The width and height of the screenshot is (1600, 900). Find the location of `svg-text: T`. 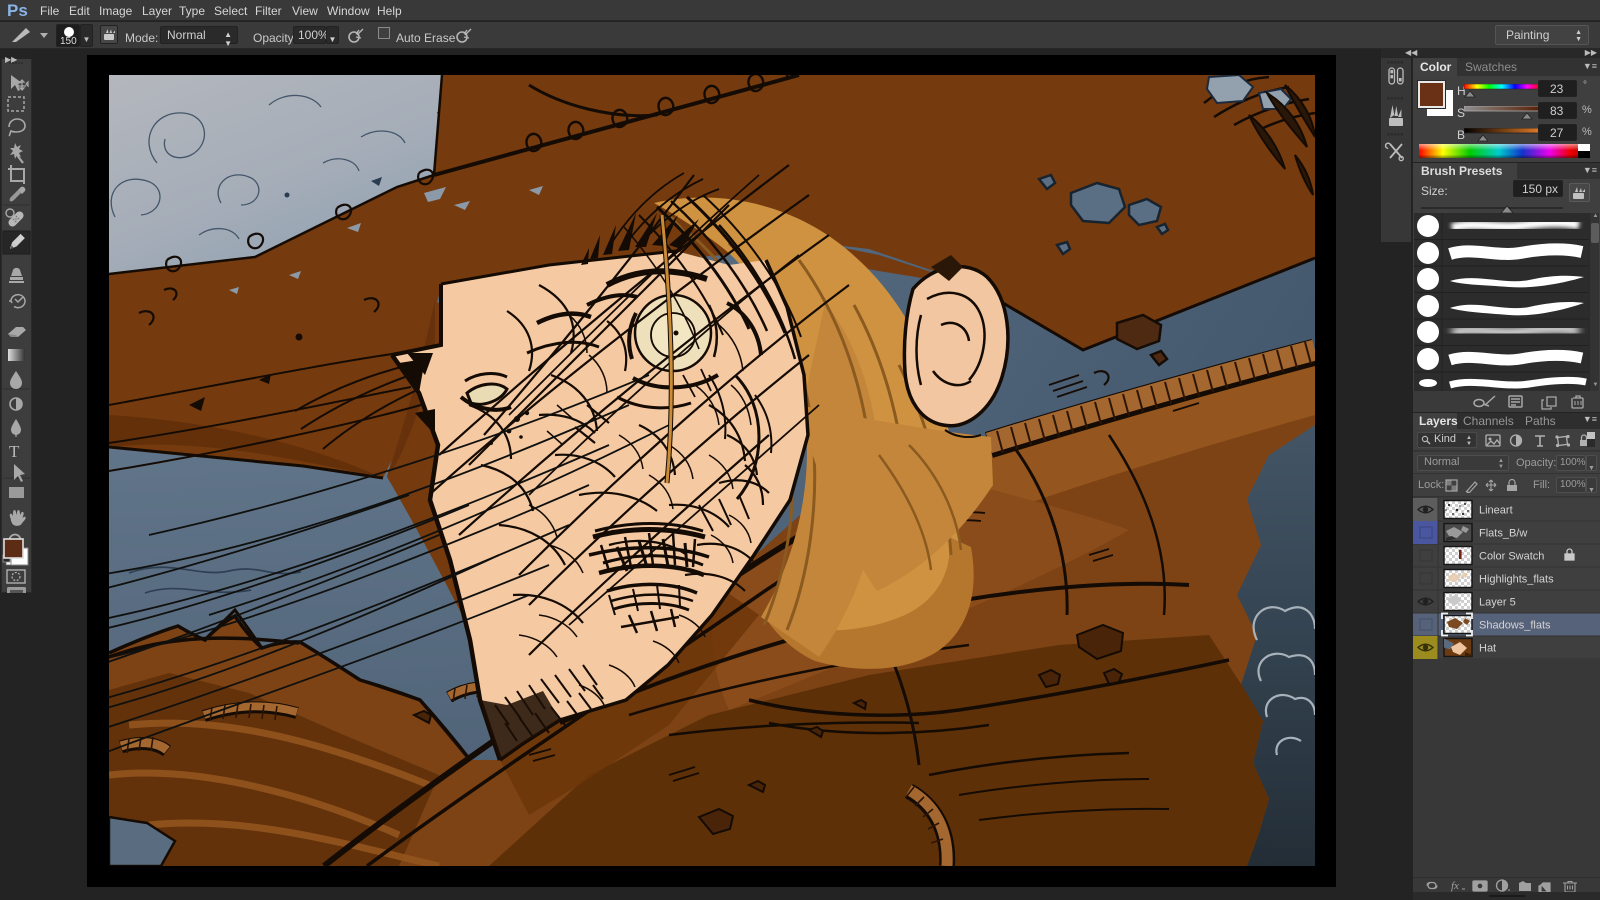

svg-text: T is located at coordinates (14, 451).